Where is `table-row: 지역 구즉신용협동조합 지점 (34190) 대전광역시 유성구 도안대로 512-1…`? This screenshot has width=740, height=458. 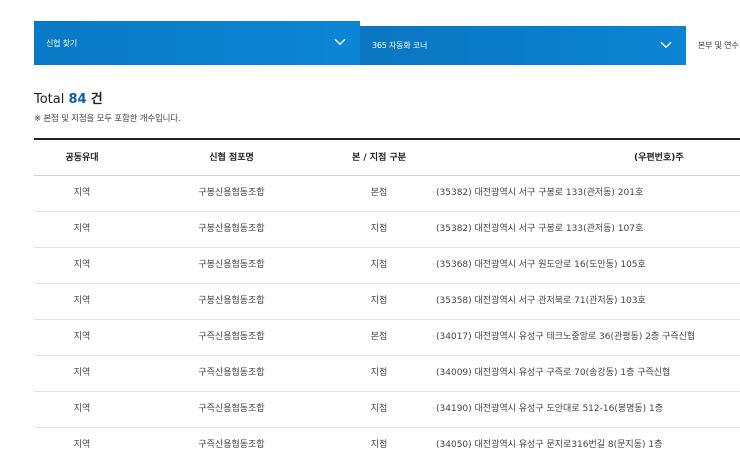 table-row: 지역 구즉신용협동조합 지점 (34190) 대전광역시 유성구 도안대로 512-1… is located at coordinates (387, 410).